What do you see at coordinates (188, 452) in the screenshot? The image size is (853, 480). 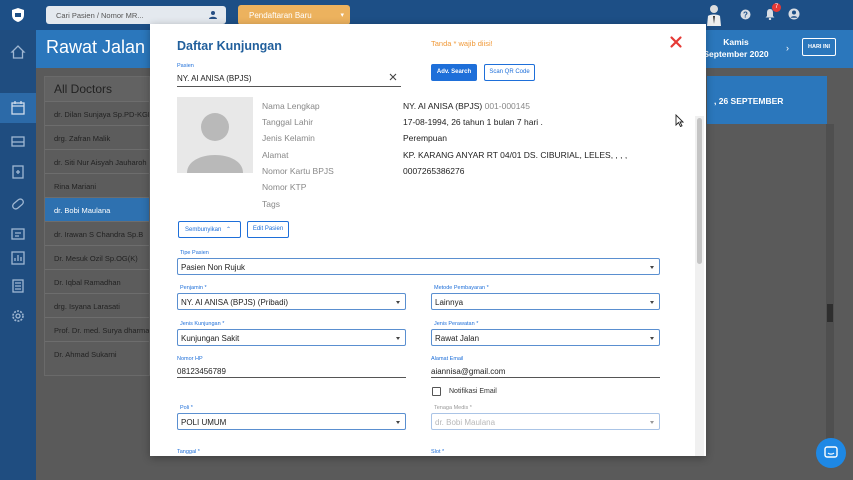 I see `date-label: Tanggal *` at bounding box center [188, 452].